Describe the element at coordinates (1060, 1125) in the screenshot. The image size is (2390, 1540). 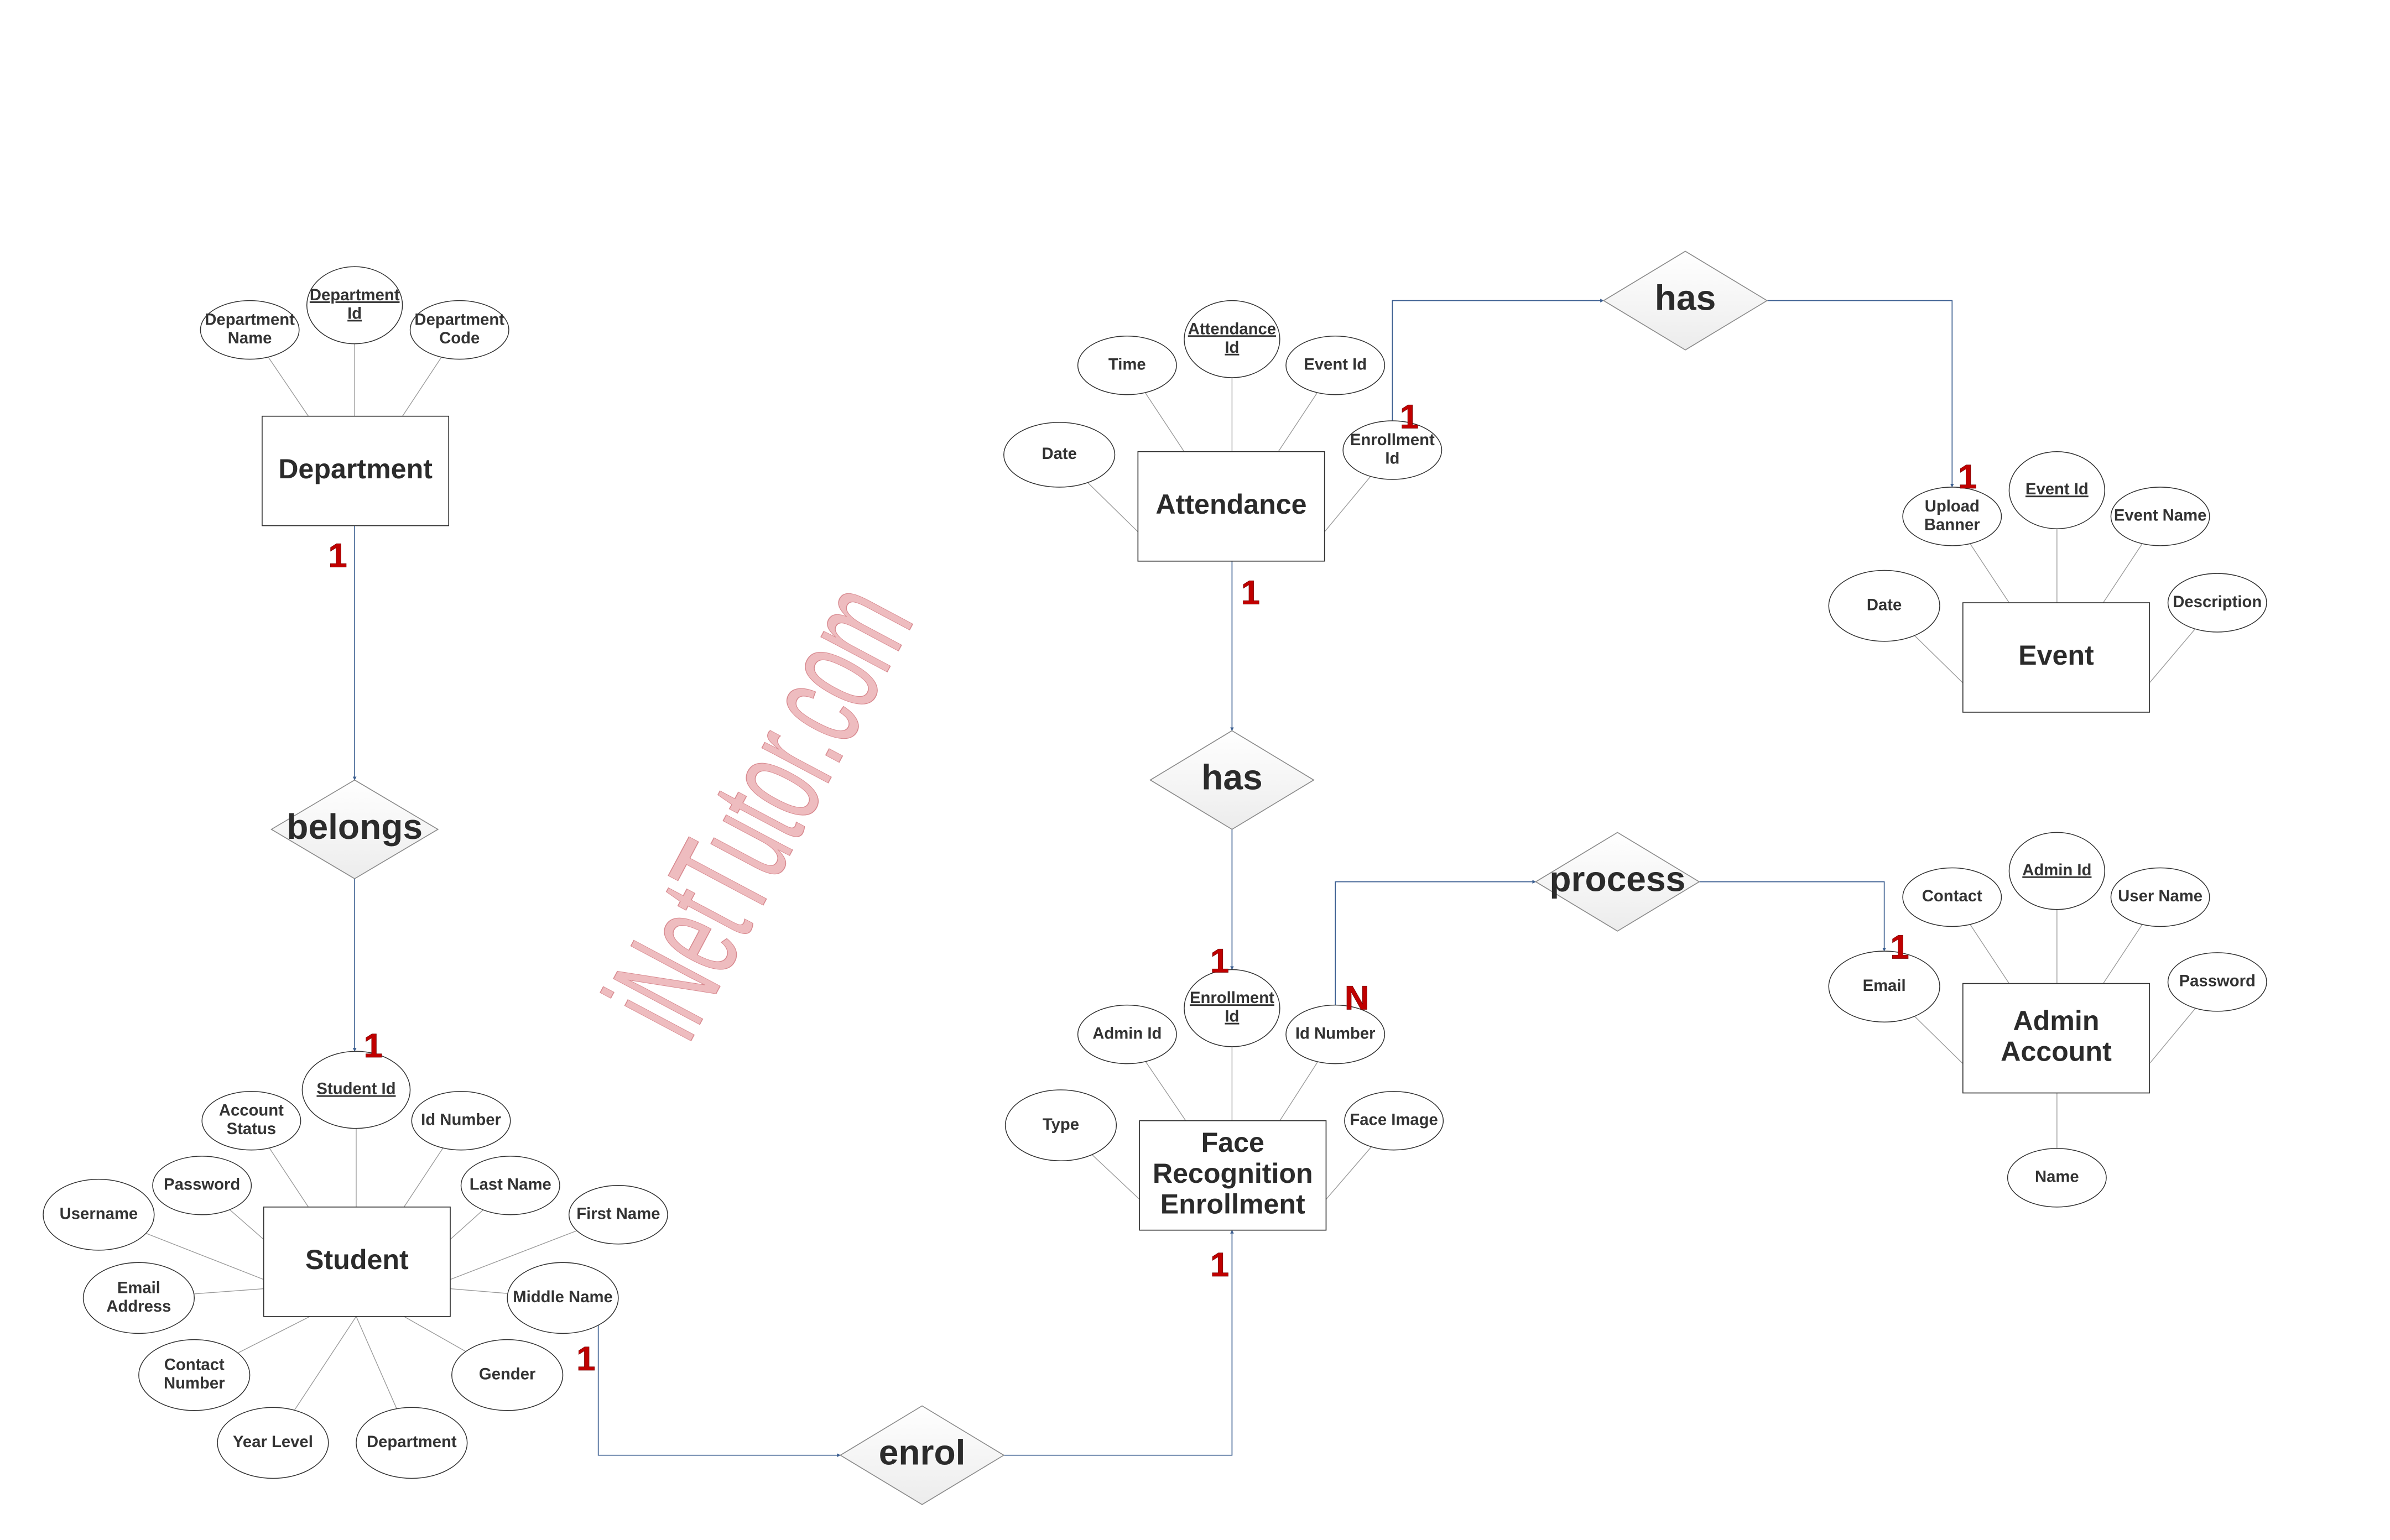
I see `attribute-face-recognition-enrollment-type: Type` at that location.